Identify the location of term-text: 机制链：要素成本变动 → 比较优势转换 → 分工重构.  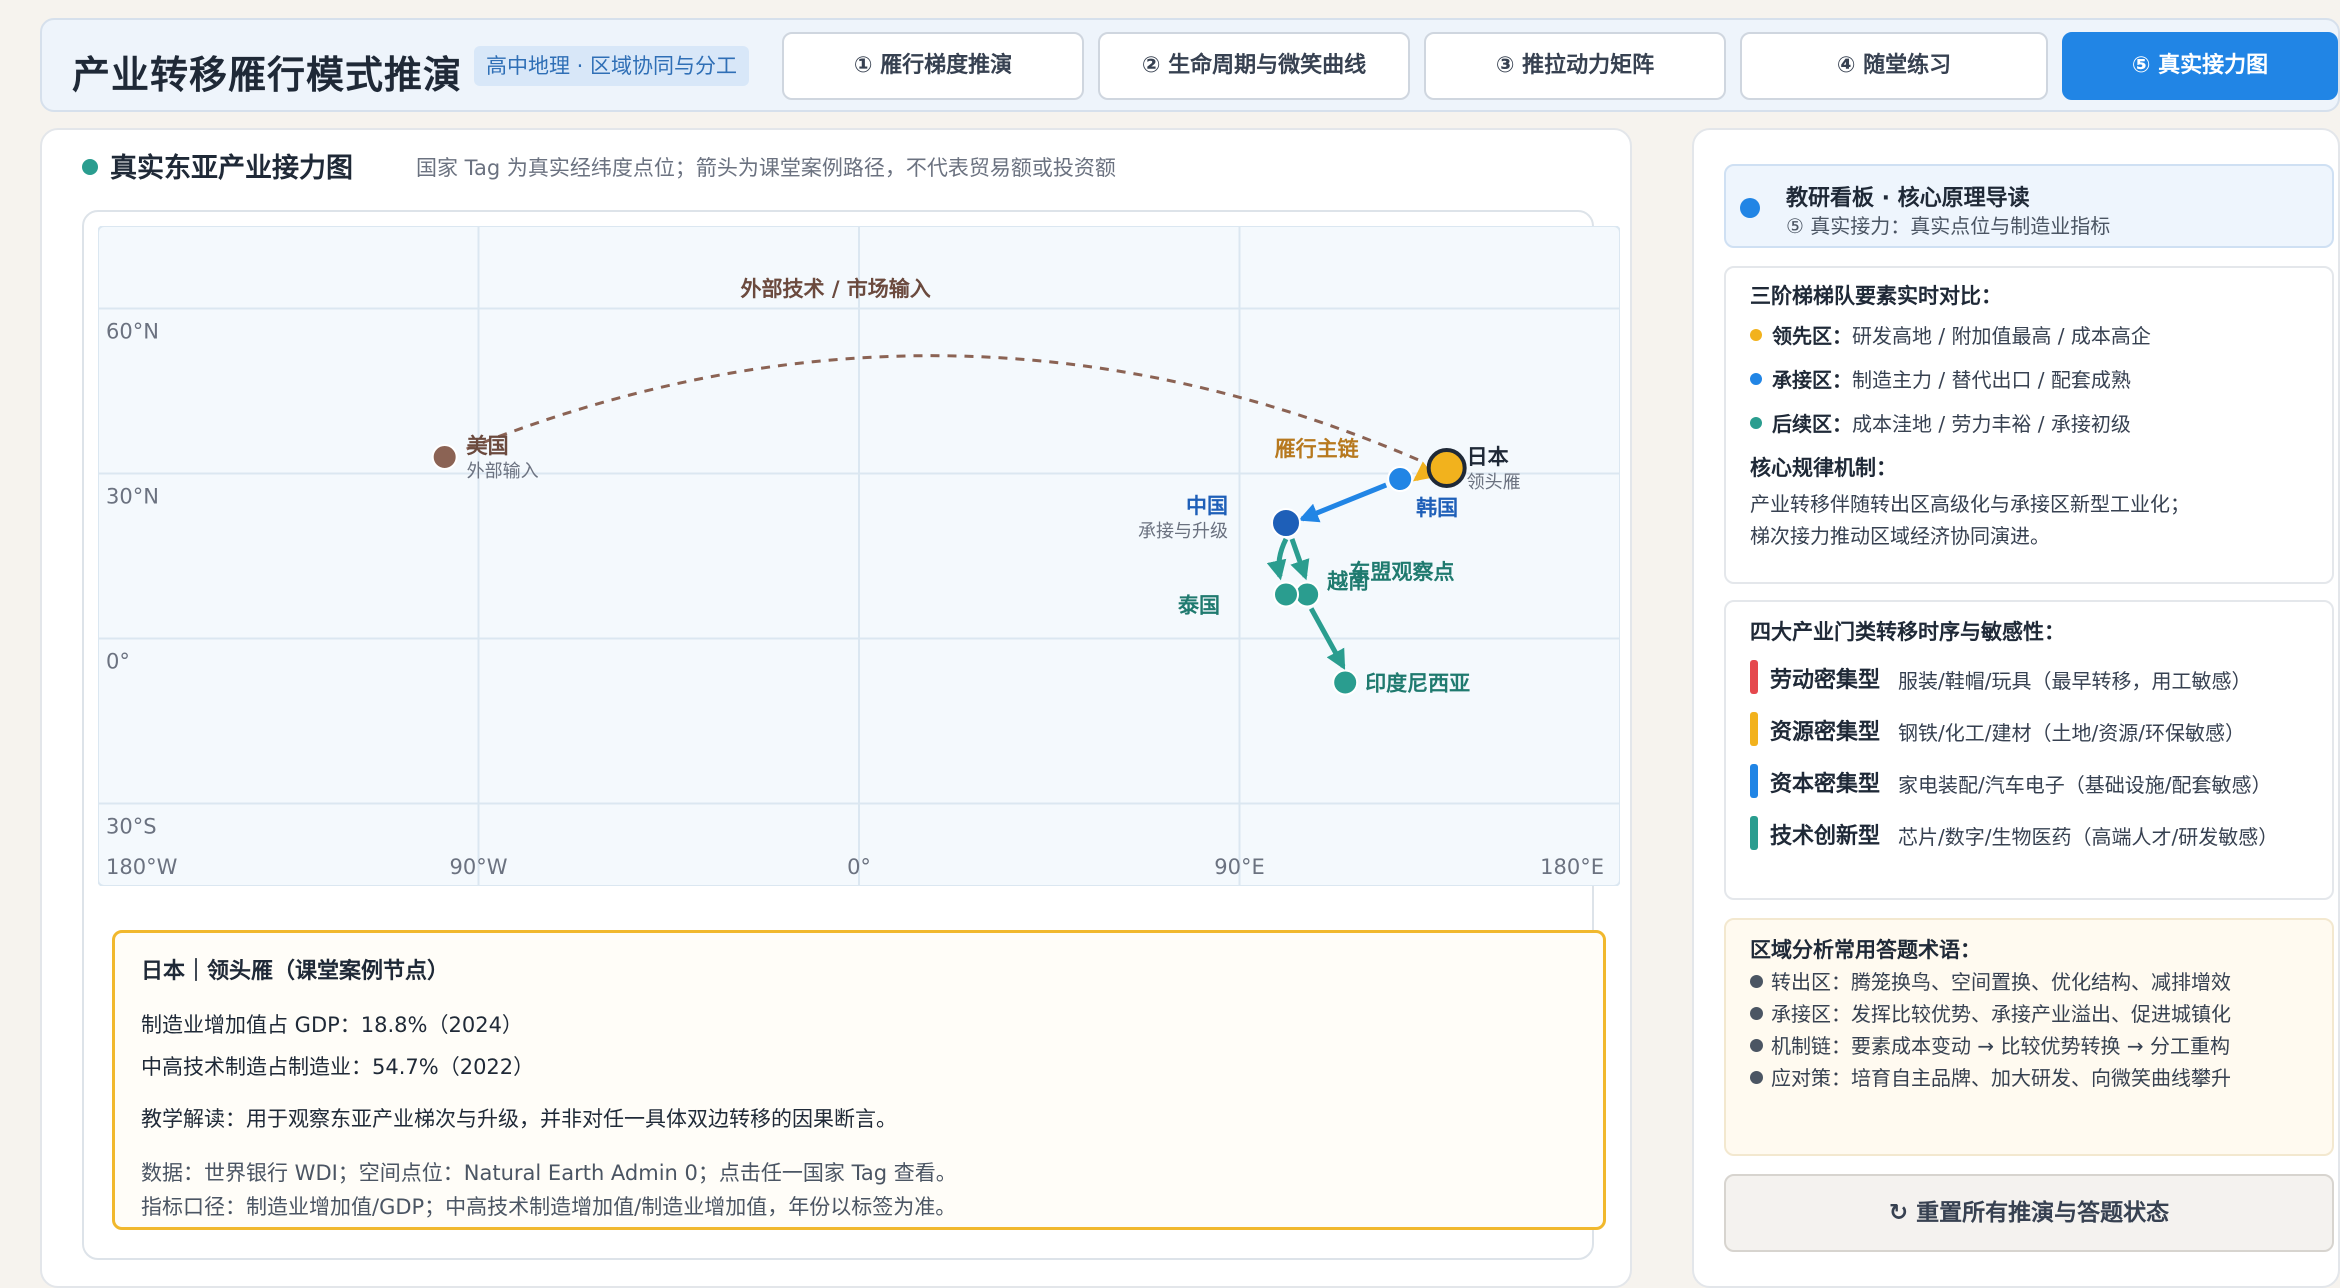
(2000, 1046).